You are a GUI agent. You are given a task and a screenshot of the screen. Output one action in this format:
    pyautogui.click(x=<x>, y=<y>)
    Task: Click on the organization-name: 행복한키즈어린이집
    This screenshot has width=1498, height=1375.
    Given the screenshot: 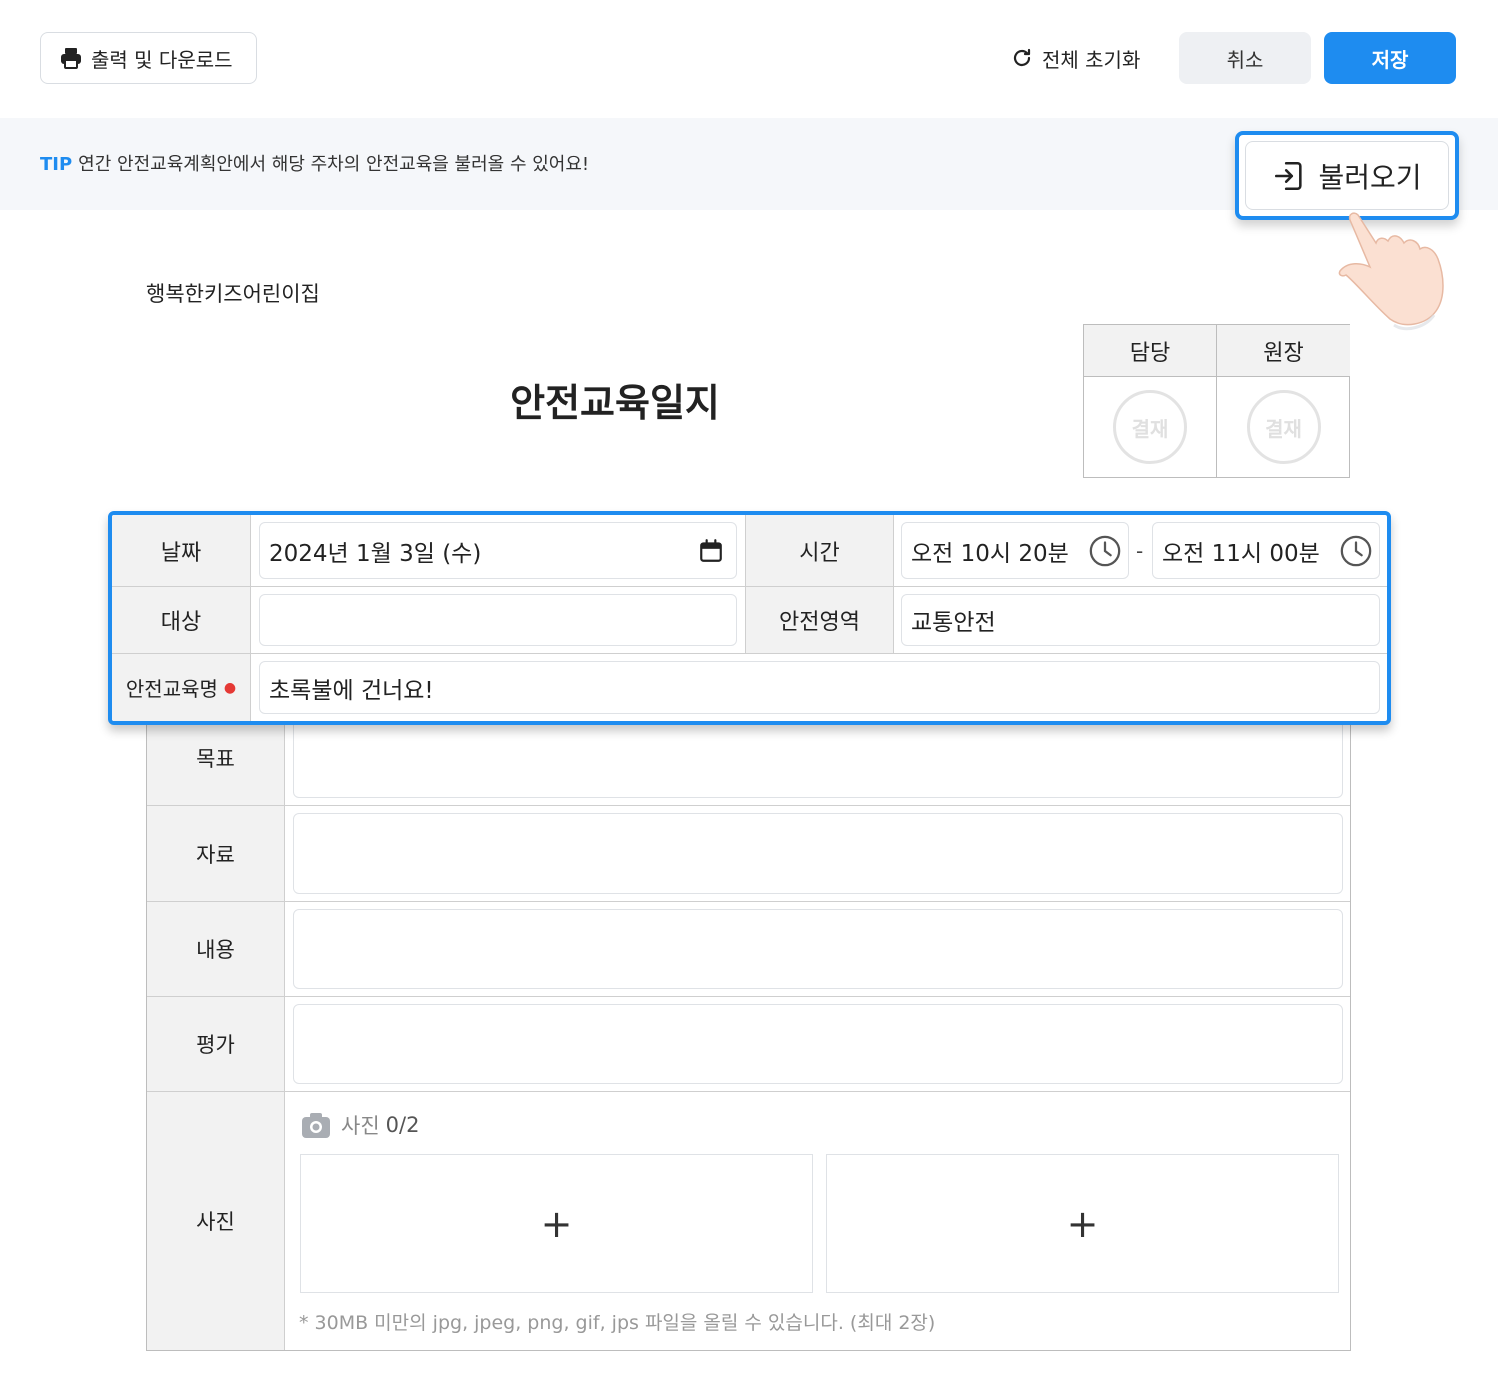 What is the action you would take?
    pyautogui.click(x=233, y=294)
    